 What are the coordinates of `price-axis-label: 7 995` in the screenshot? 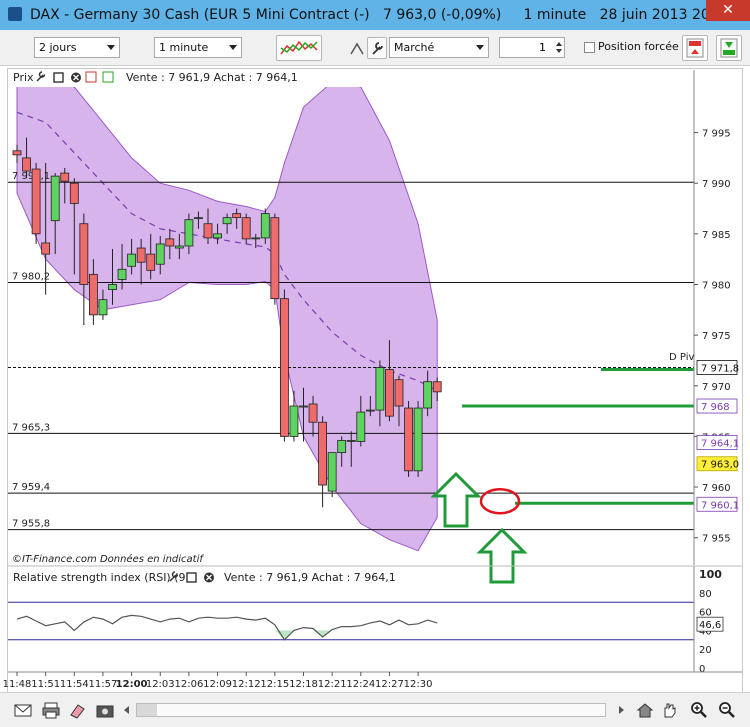 It's located at (716, 134).